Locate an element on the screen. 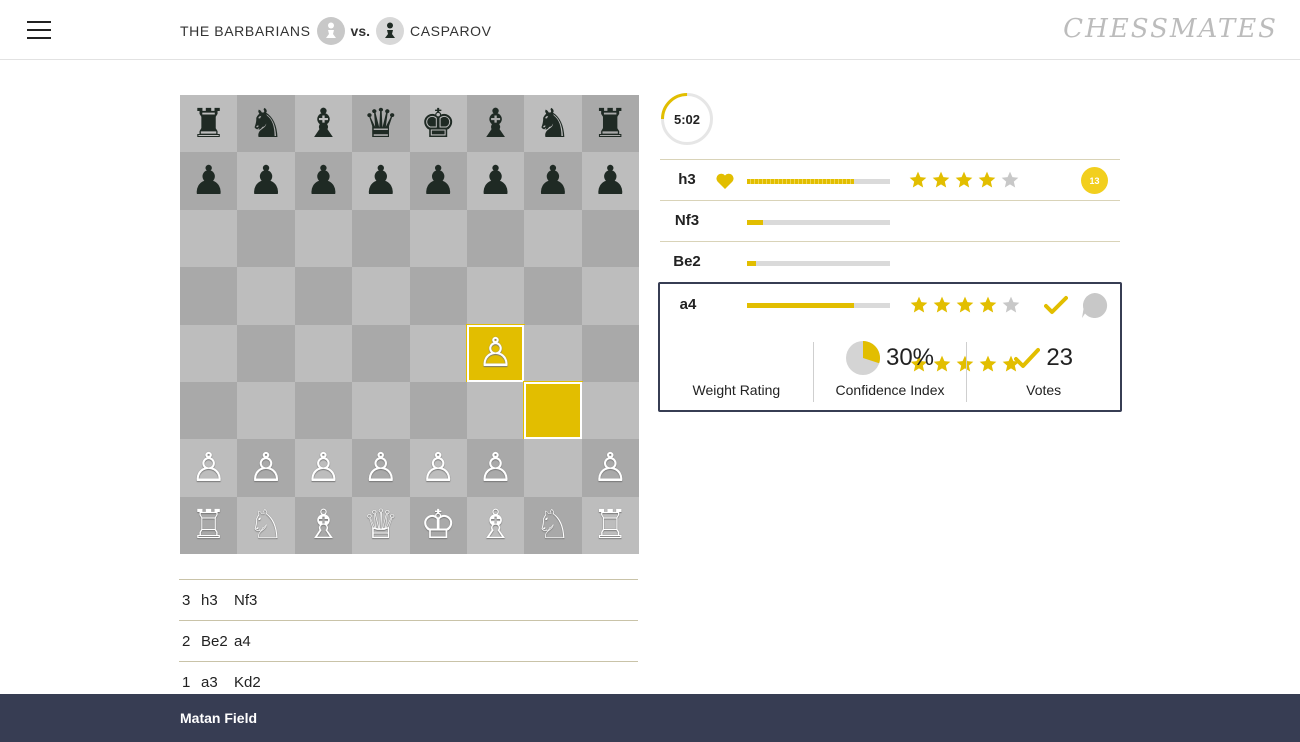 This screenshot has width=1300, height=742. square-f5 is located at coordinates (495, 296).